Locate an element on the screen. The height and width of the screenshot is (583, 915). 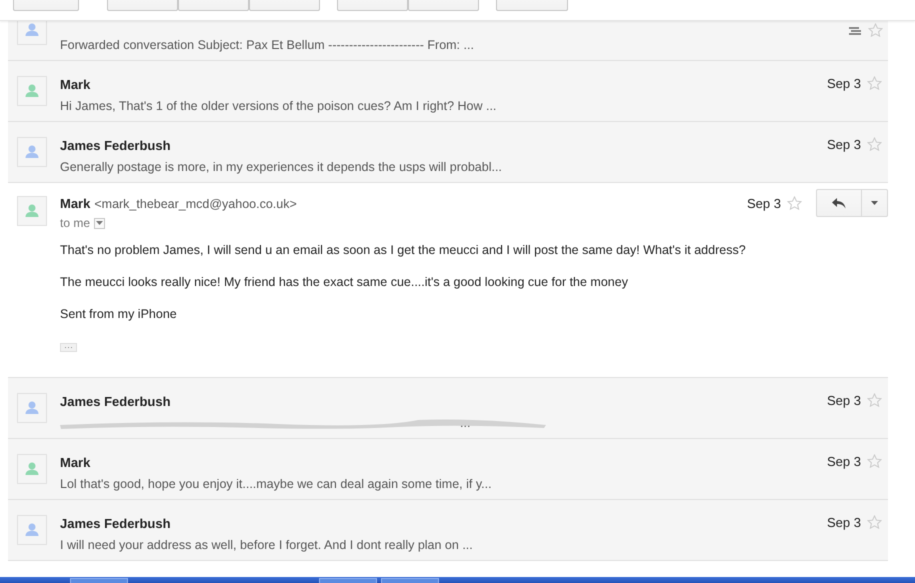
reply-button is located at coordinates (839, 203).